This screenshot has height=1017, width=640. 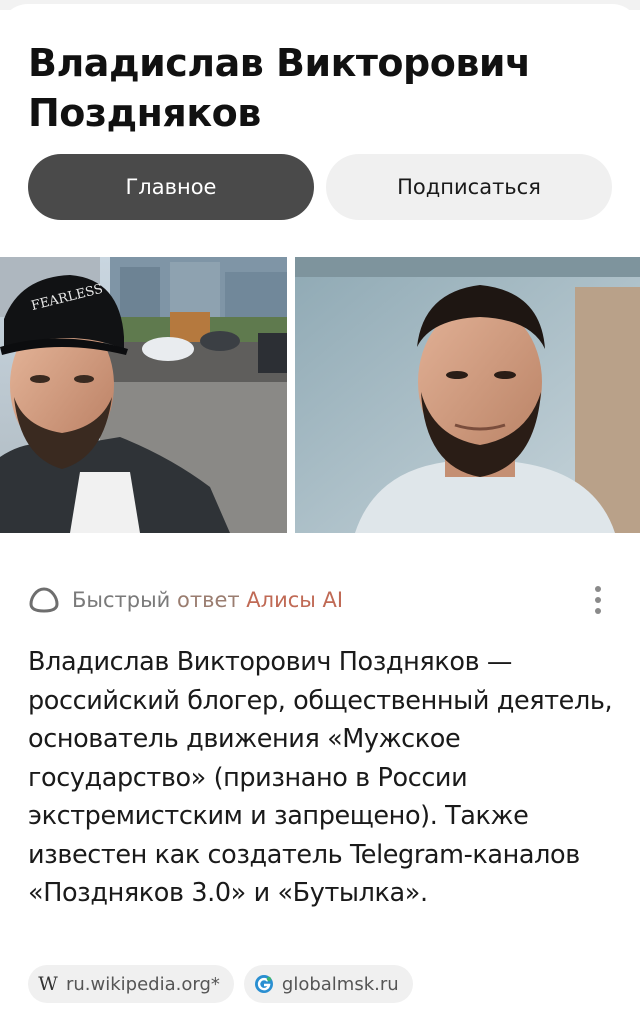 What do you see at coordinates (279, 88) in the screenshot?
I see `page-title: Владислав Викторович Поздняков` at bounding box center [279, 88].